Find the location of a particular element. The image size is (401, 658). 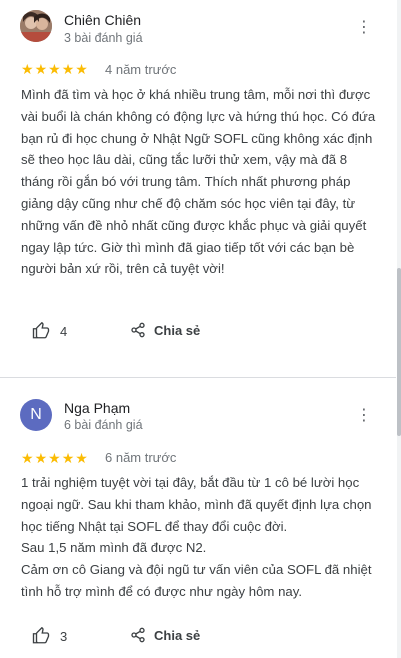

like-button: 4 is located at coordinates (49, 331).